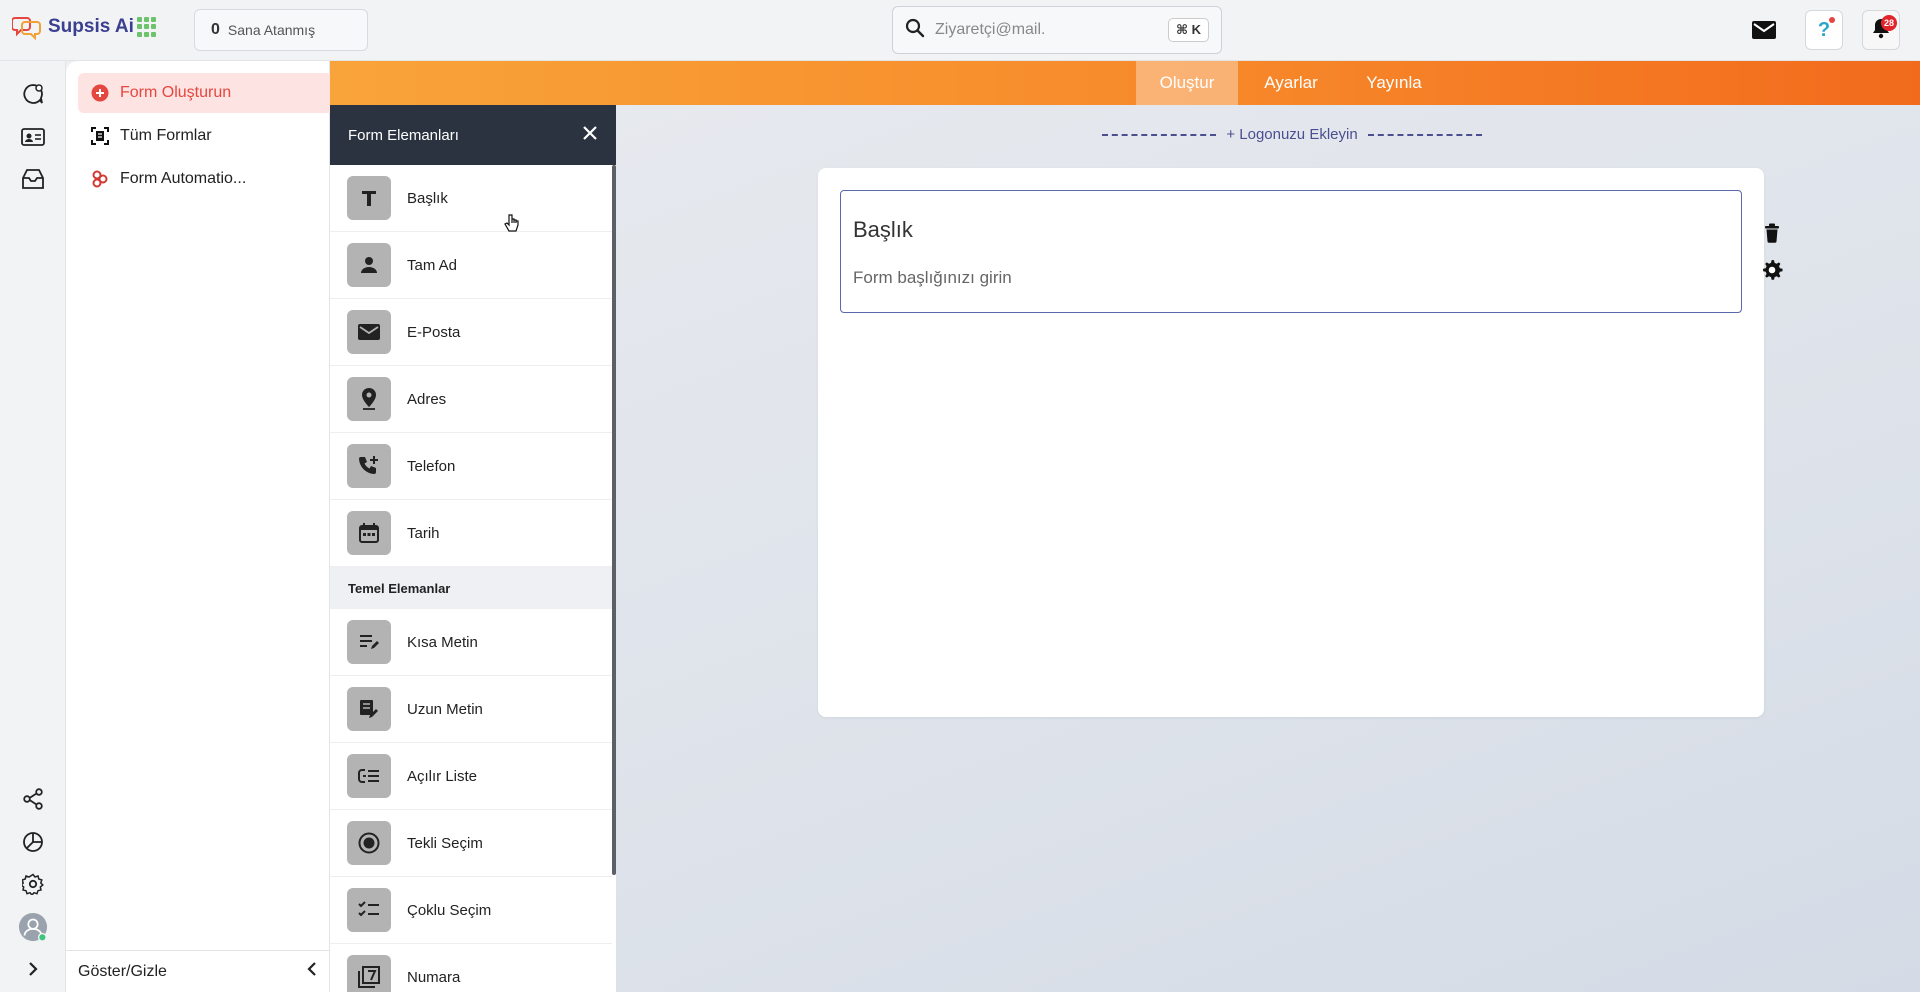 This screenshot has height=992, width=1920. What do you see at coordinates (198, 971) in the screenshot?
I see `show-hide-toggle: Göster/Gizle` at bounding box center [198, 971].